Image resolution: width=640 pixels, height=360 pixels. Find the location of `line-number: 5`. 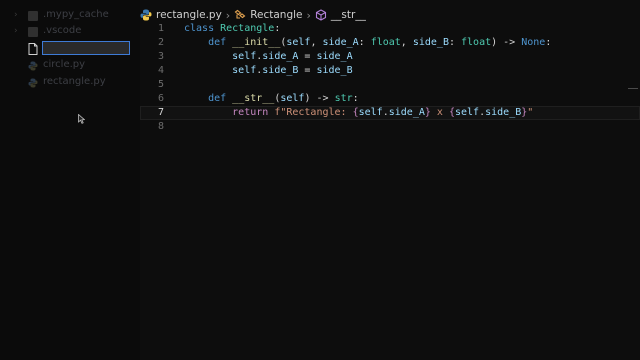

line-number: 5 is located at coordinates (160, 84).